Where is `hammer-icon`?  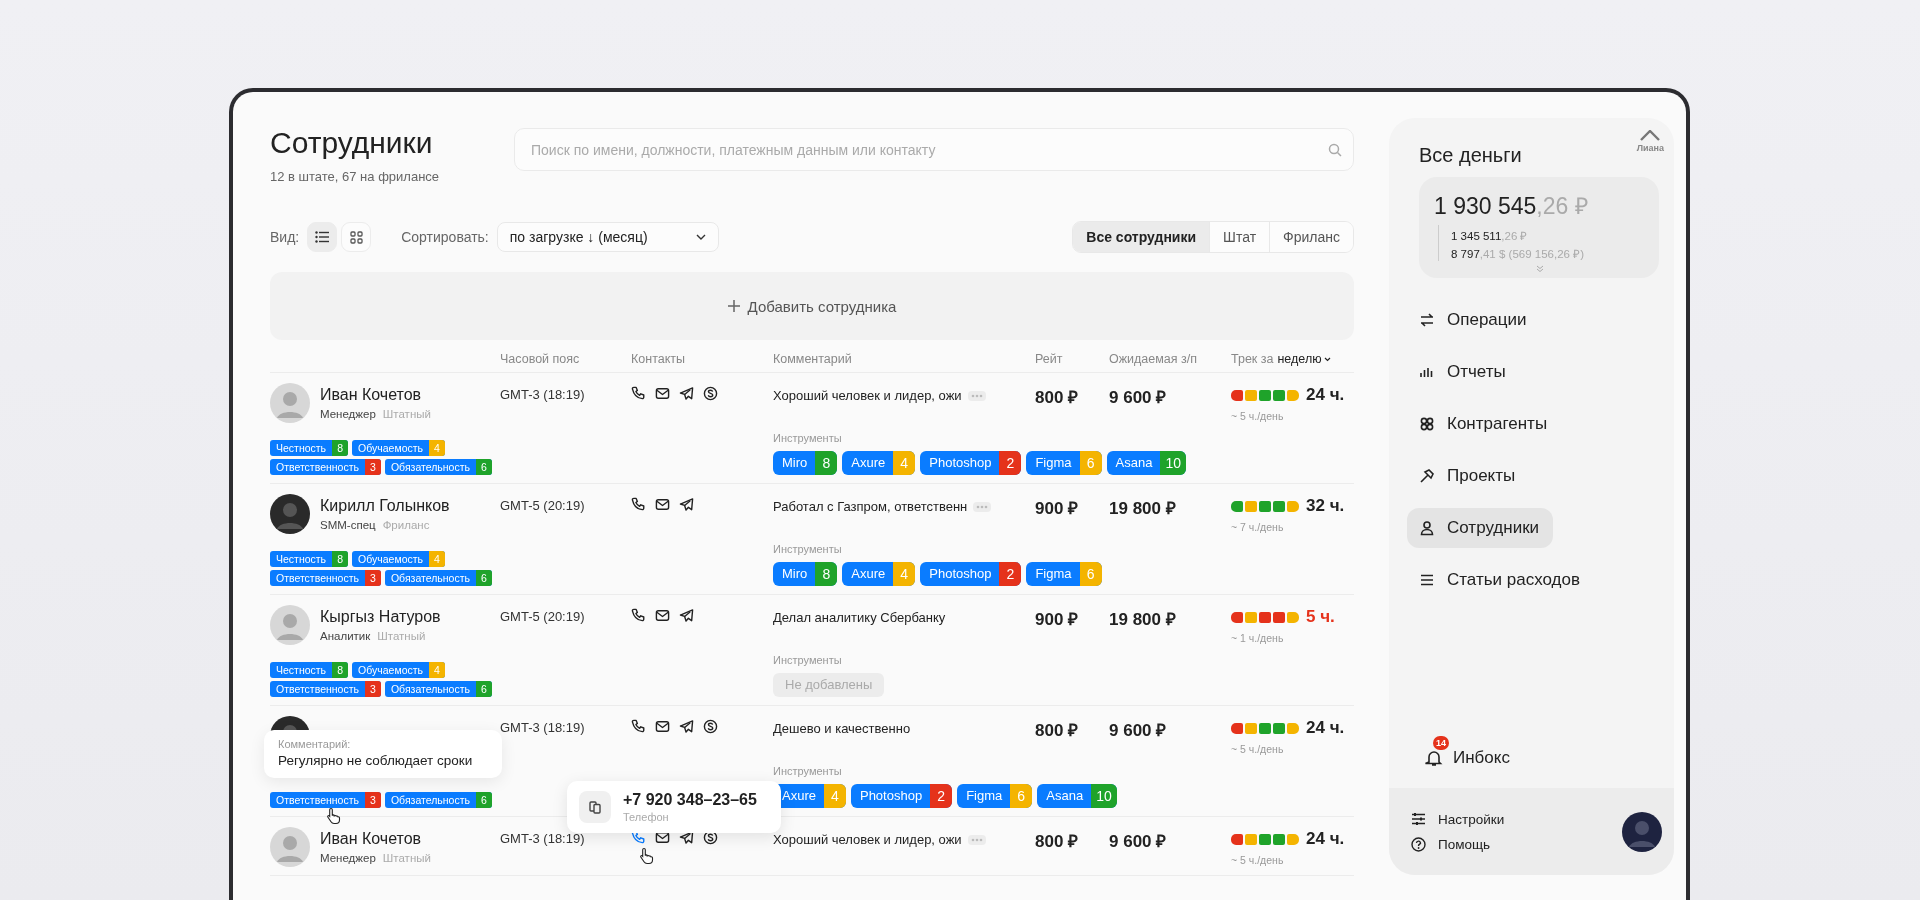 hammer-icon is located at coordinates (1427, 476).